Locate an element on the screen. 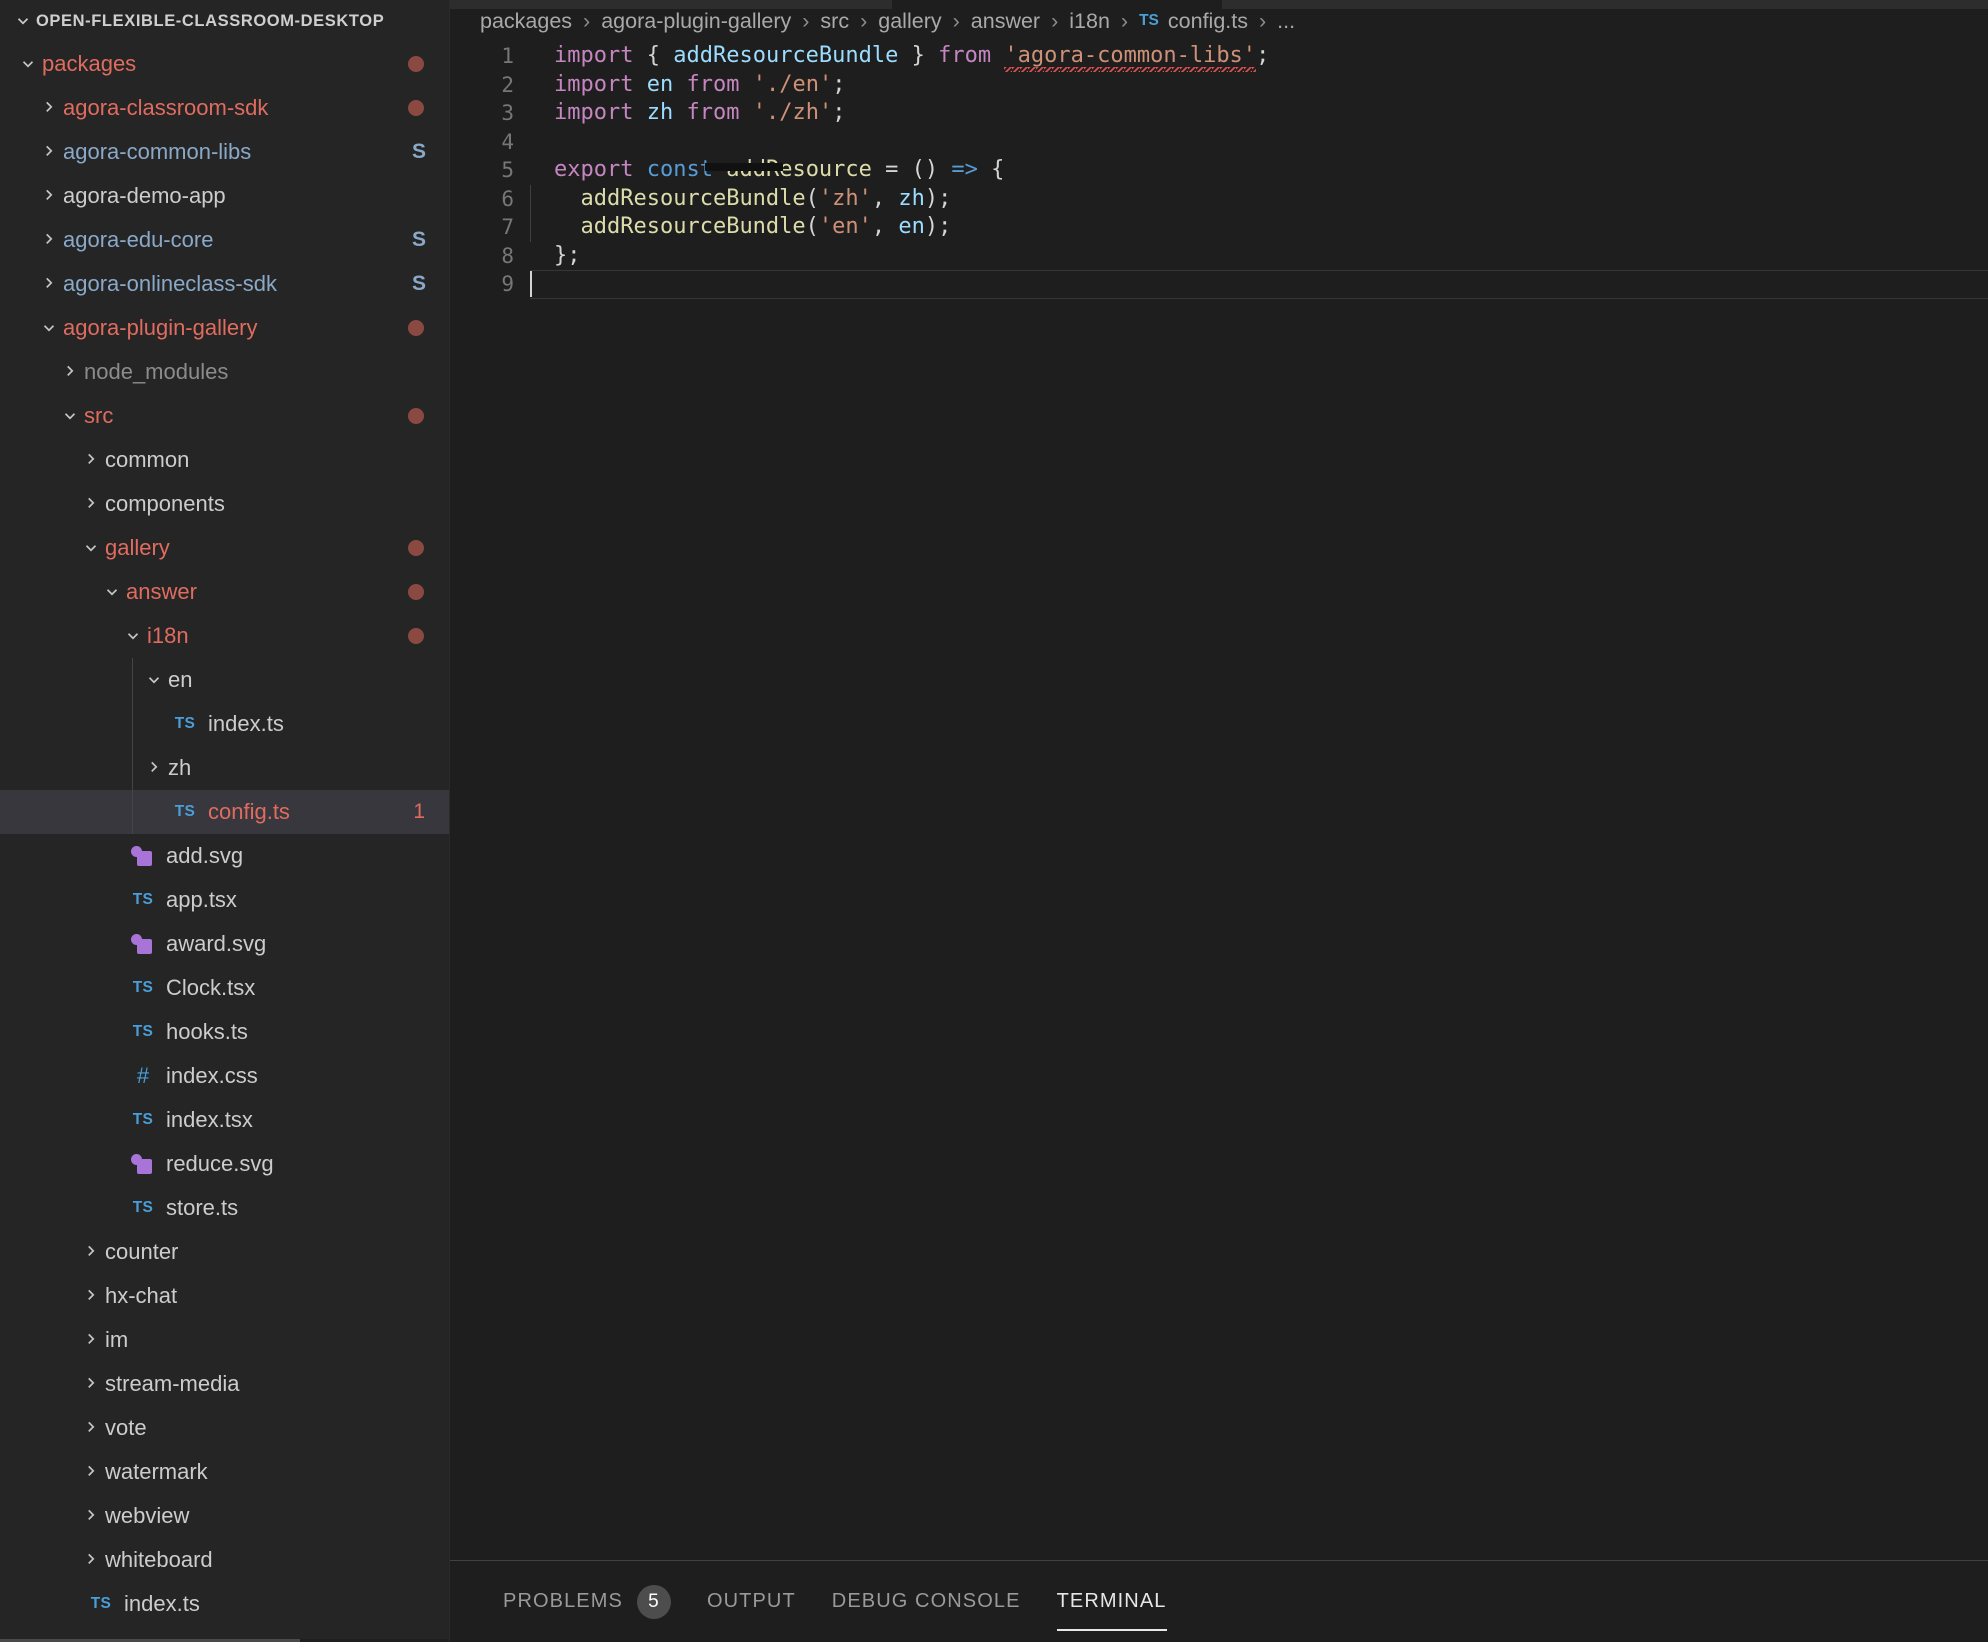 Image resolution: width=1988 pixels, height=1642 pixels. tree-item-app-tsx: TS app.tsx is located at coordinates (225, 900).